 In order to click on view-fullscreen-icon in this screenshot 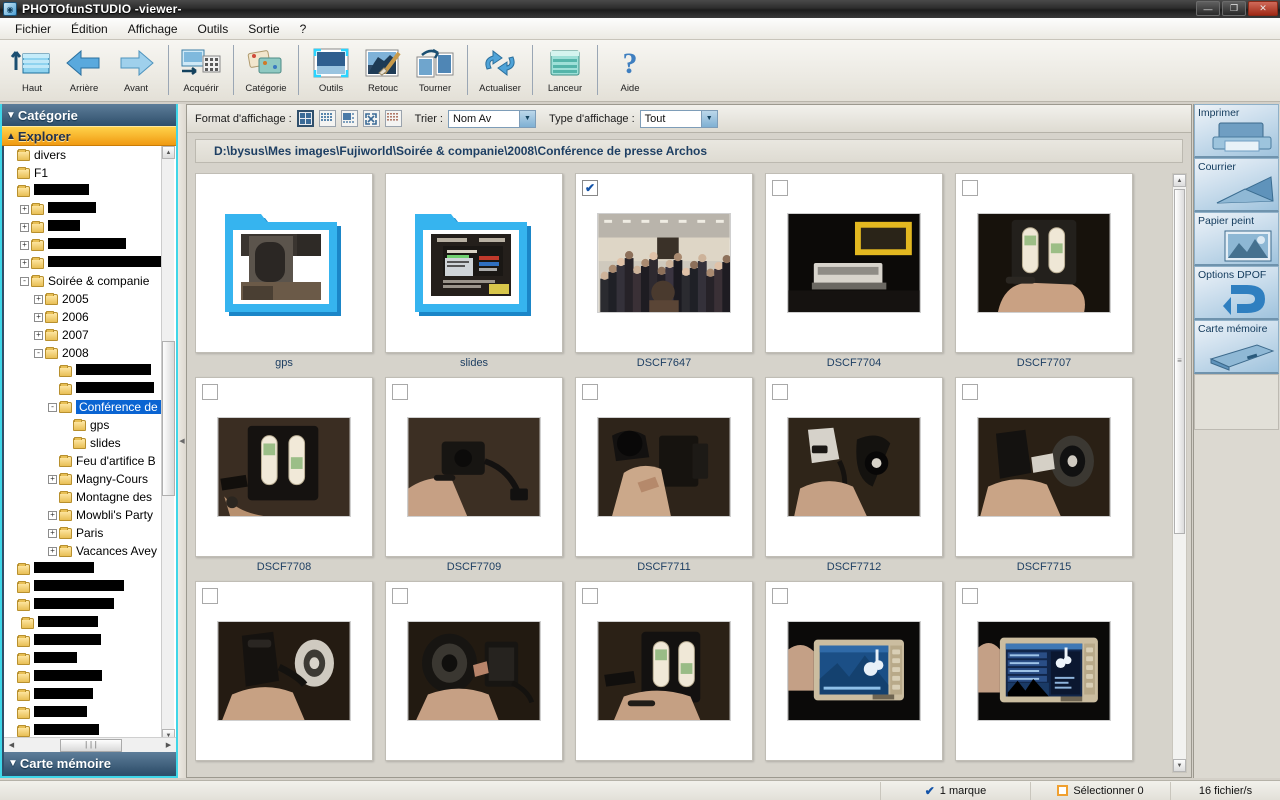, I will do `click(371, 118)`.